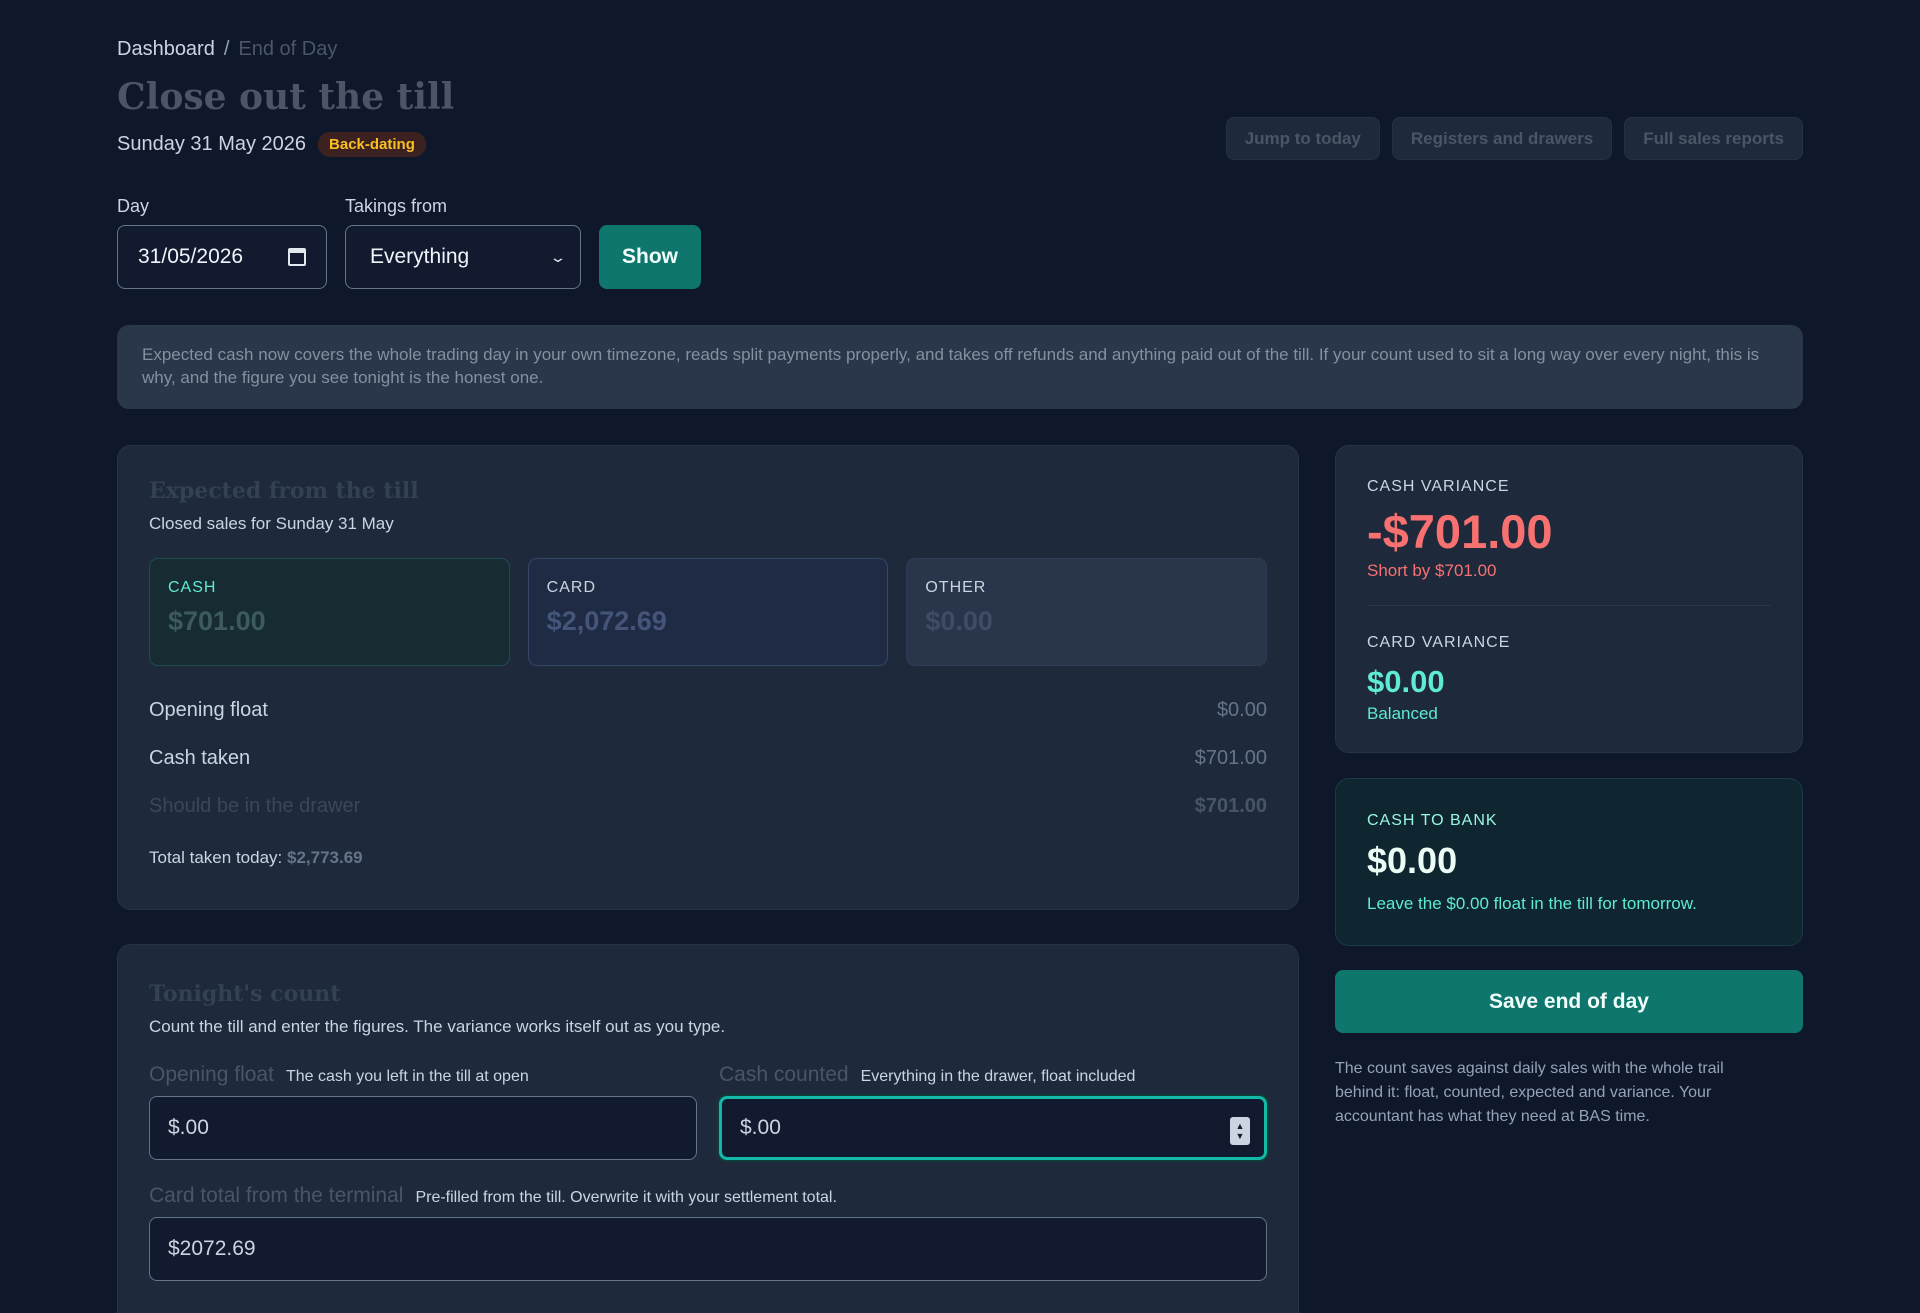 The height and width of the screenshot is (1313, 1920). Describe the element at coordinates (188, 1127) in the screenshot. I see `opening-float-value: $.00` at that location.